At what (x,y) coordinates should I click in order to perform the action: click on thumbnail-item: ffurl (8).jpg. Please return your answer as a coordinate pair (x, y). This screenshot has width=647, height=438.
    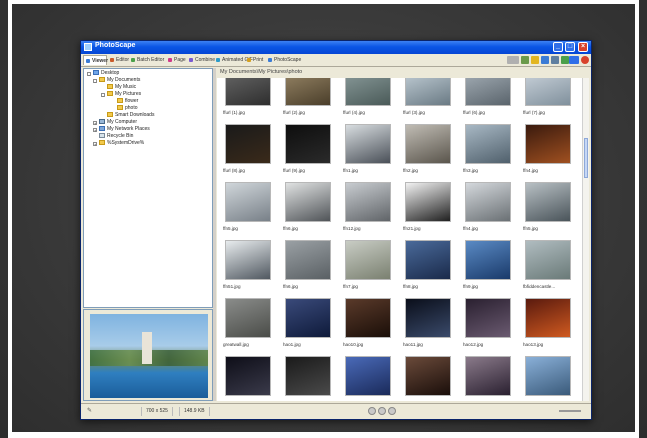
    Looking at the image, I should click on (248, 153).